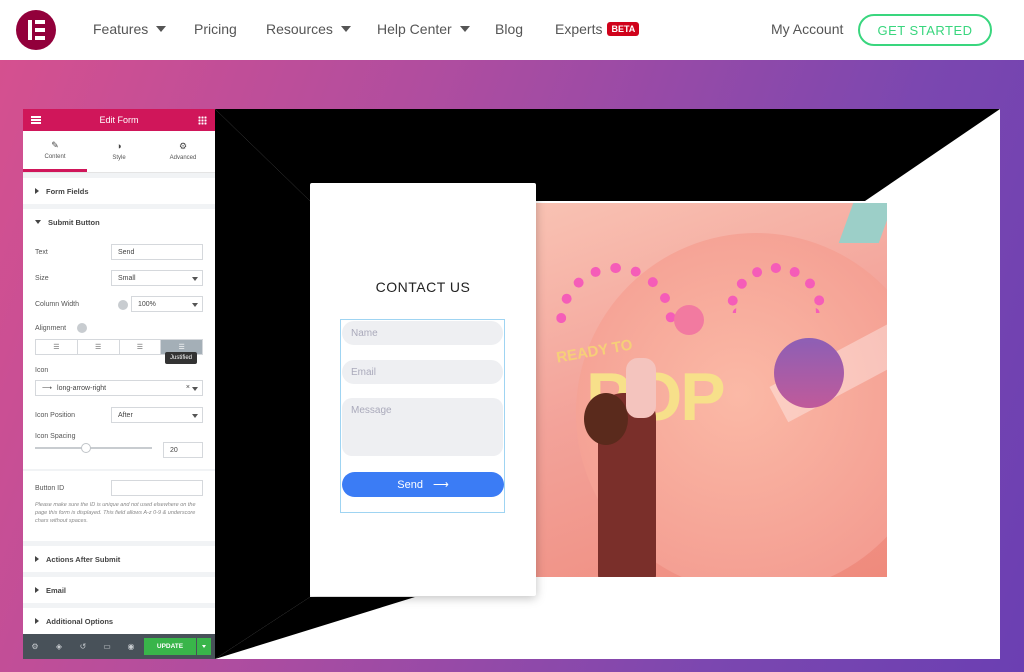 This screenshot has height=672, width=1024. What do you see at coordinates (119, 388) in the screenshot?
I see `icon-select: ⟶ long-arrow-right ×` at bounding box center [119, 388].